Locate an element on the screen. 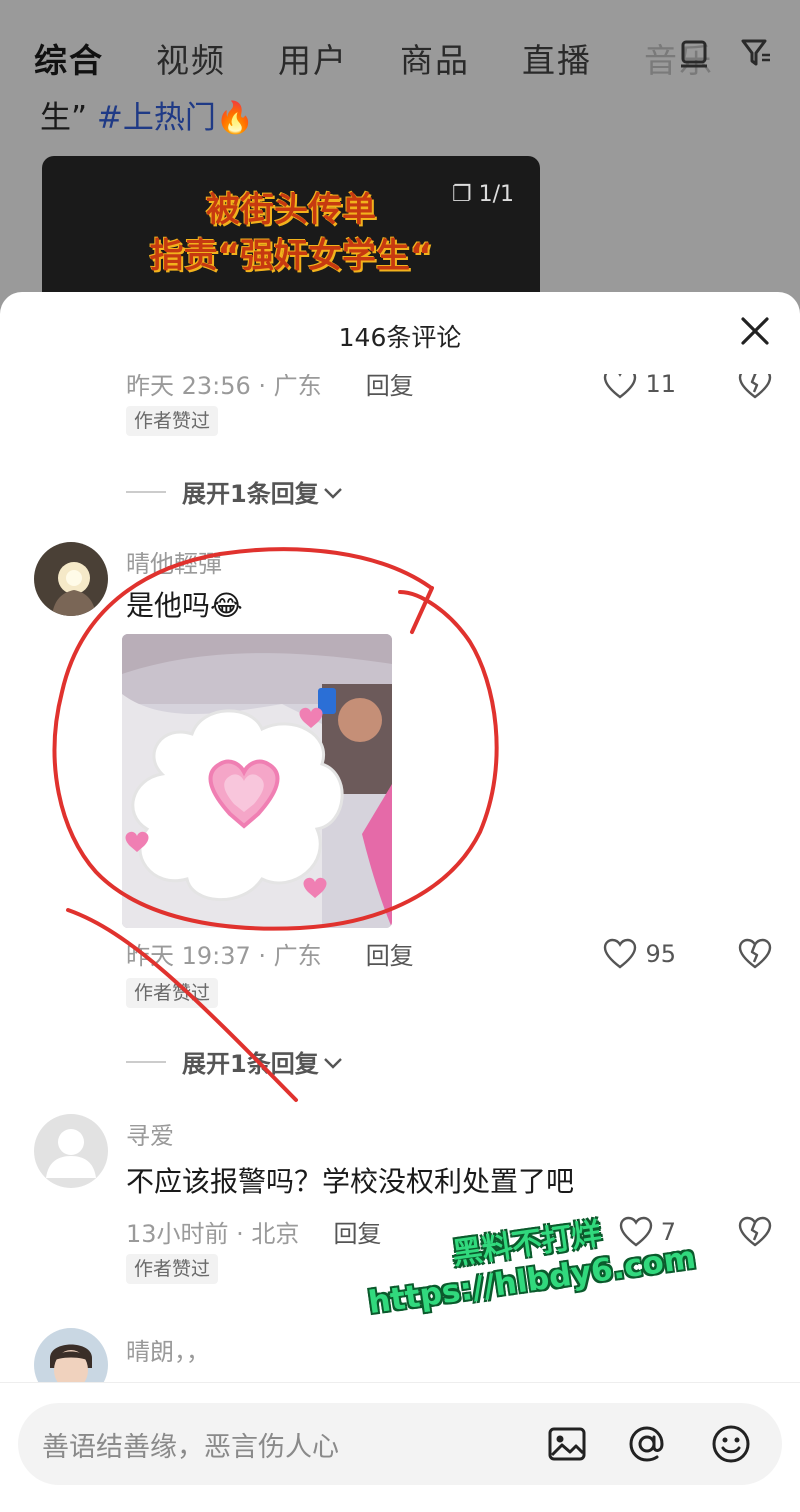 Image resolution: width=800 pixels, height=1512 pixels. comment-meta: 昨天 19:37 · 广东 回复 95 is located at coordinates (449, 953).